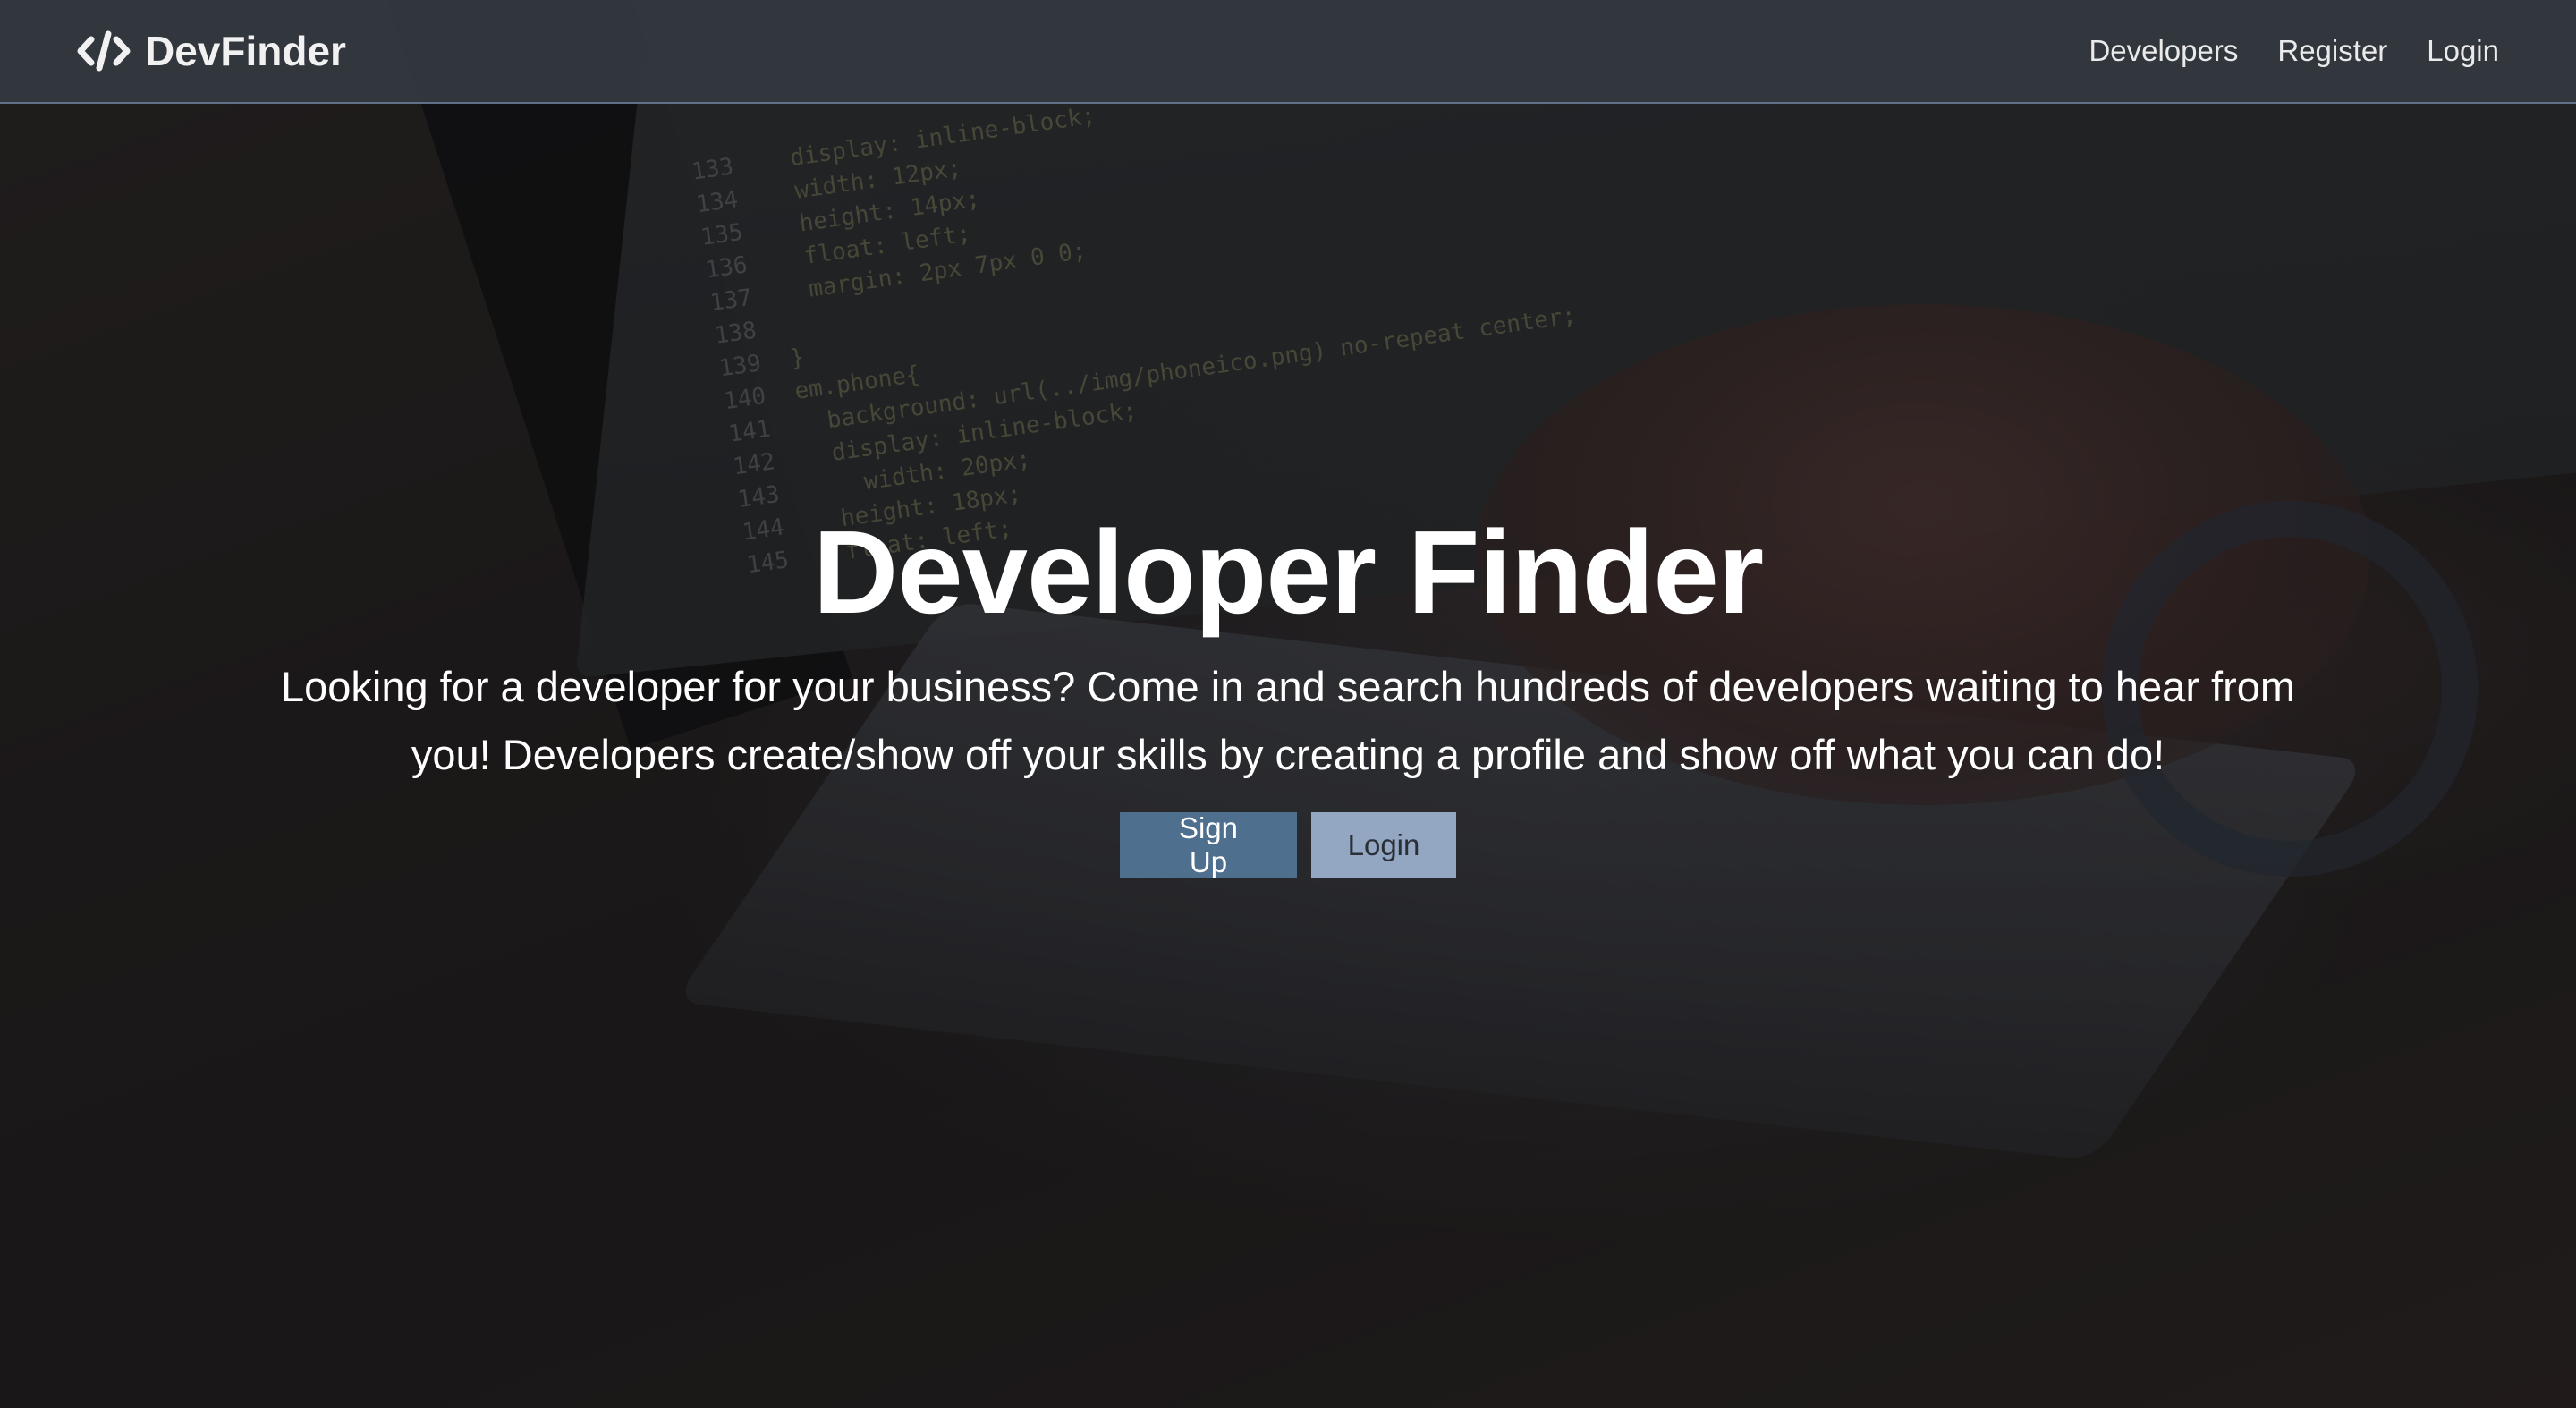  I want to click on sign-up-button: Sign Up, so click(1208, 845).